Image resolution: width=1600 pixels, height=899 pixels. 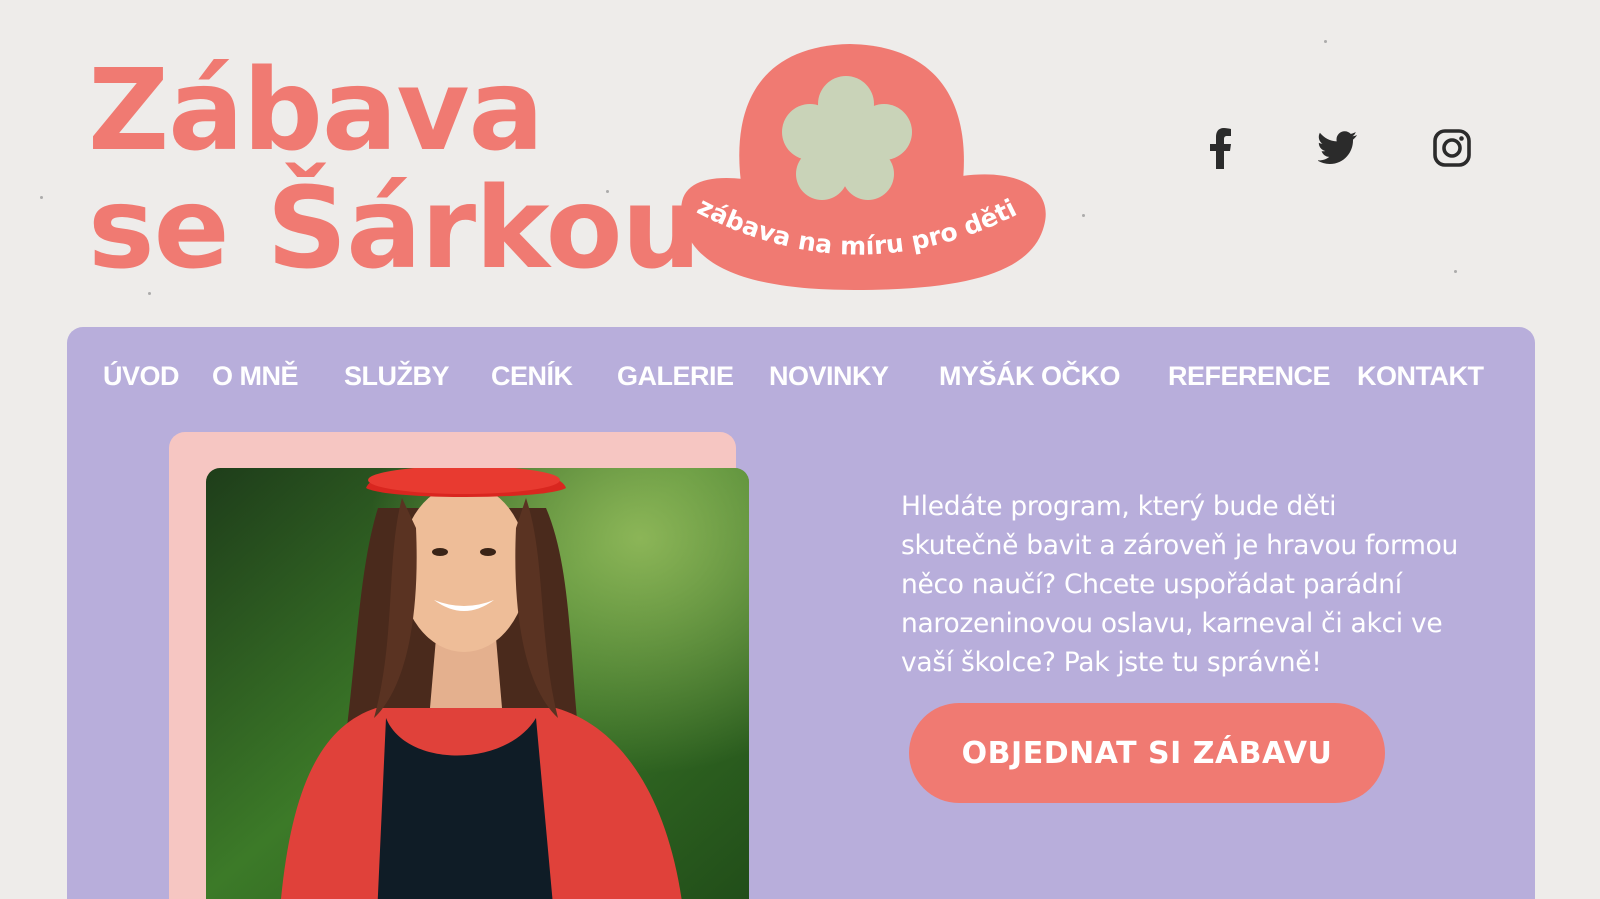 I want to click on twitter-link, so click(x=1338, y=148).